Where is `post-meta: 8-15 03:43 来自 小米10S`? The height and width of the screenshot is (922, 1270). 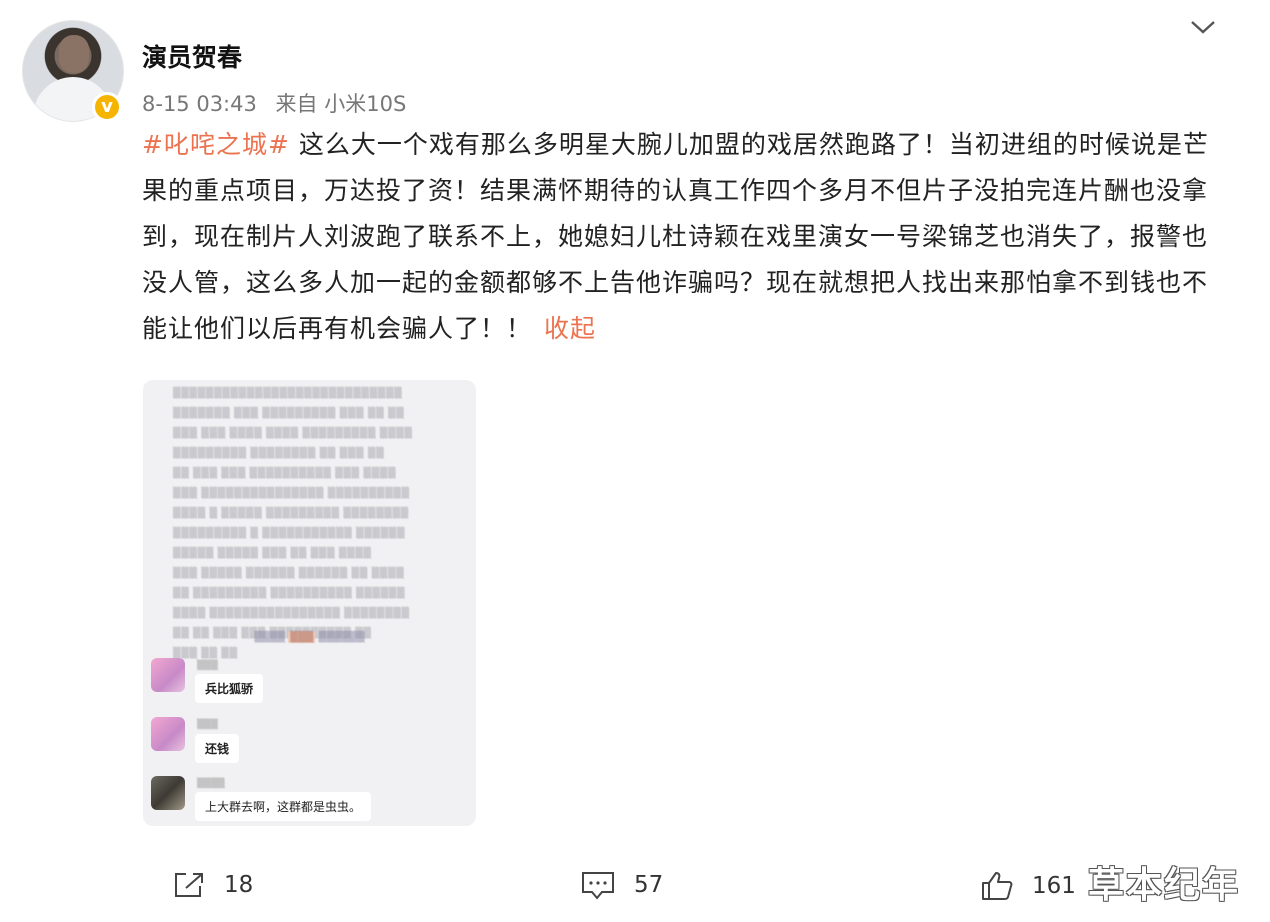 post-meta: 8-15 03:43 来自 小米10S is located at coordinates (280, 103).